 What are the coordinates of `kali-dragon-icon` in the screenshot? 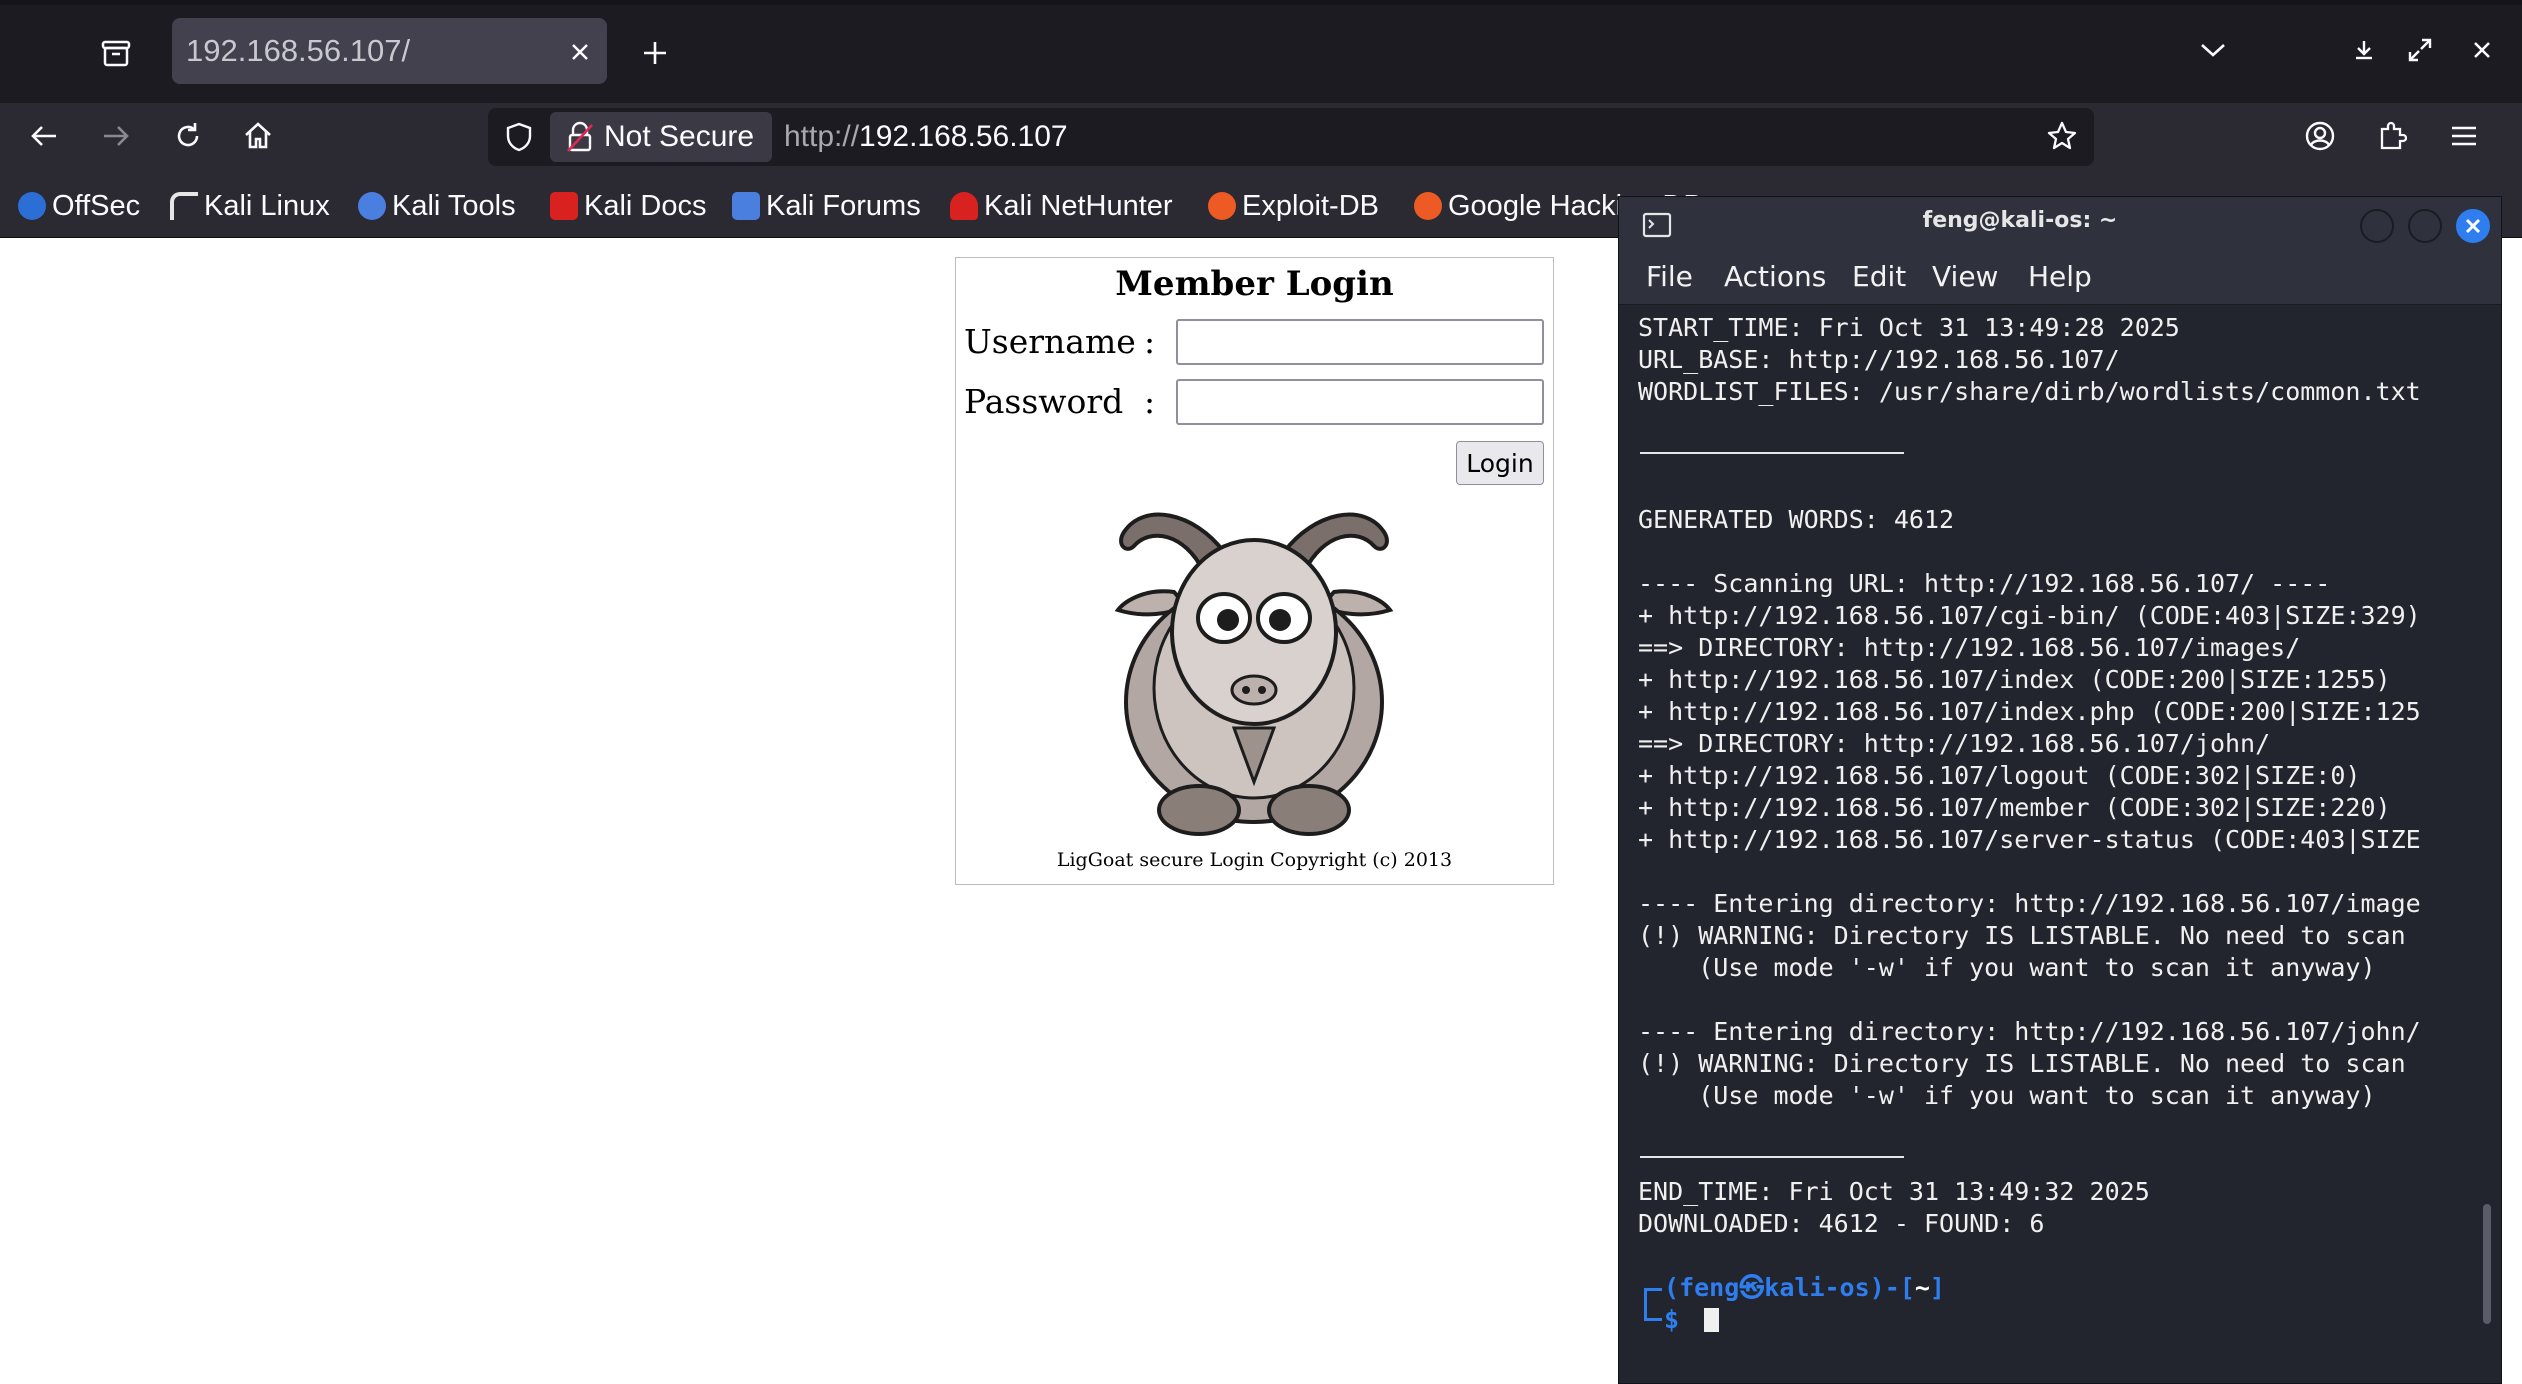 It's located at (184, 206).